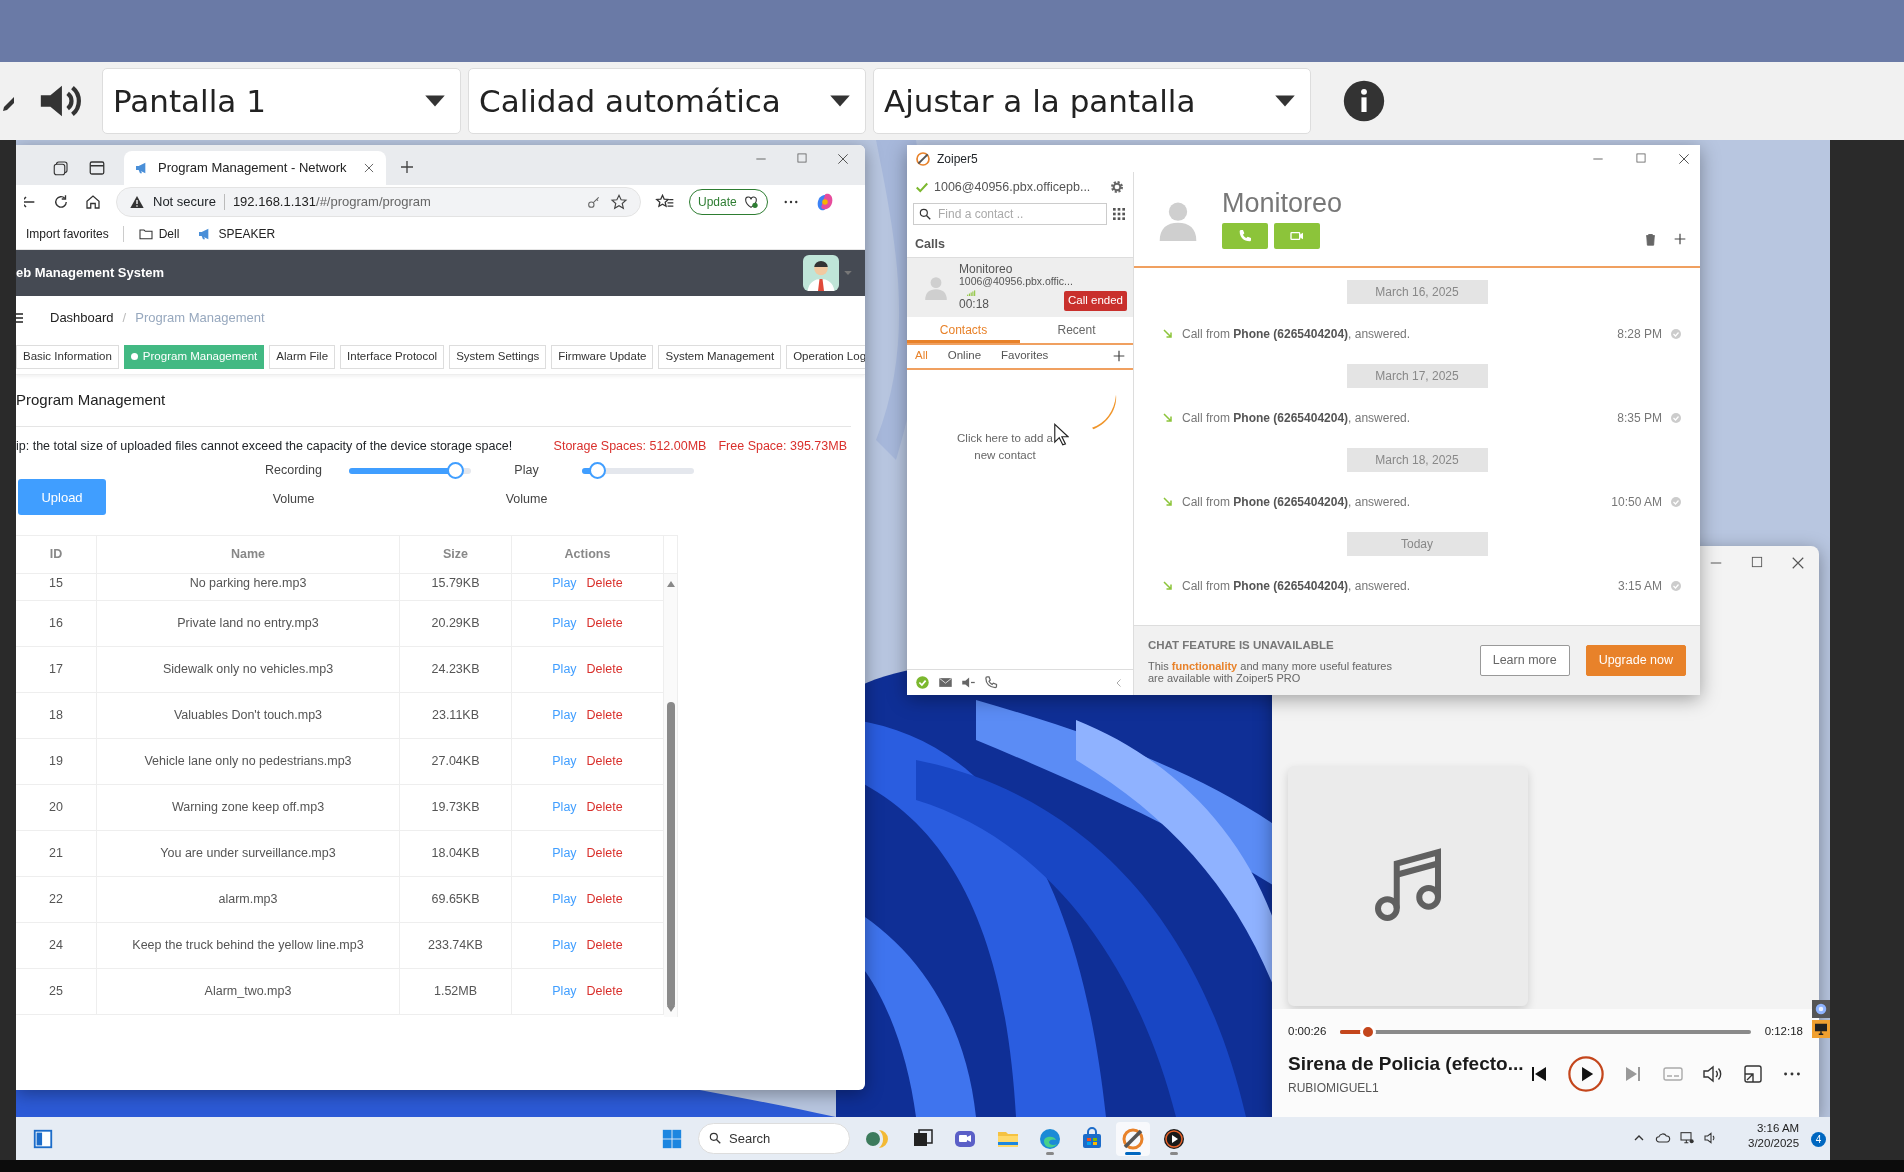 The image size is (1904, 1172). What do you see at coordinates (302, 356) in the screenshot?
I see `page-tab: Alarm File` at bounding box center [302, 356].